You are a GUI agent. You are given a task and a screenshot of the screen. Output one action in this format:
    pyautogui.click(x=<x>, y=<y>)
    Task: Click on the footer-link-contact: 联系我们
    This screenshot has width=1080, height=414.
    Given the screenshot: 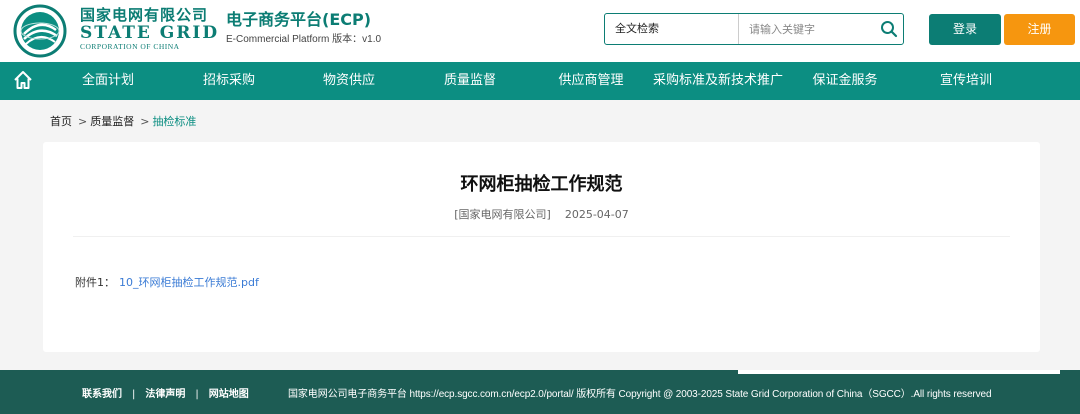 What is the action you would take?
    pyautogui.click(x=102, y=394)
    